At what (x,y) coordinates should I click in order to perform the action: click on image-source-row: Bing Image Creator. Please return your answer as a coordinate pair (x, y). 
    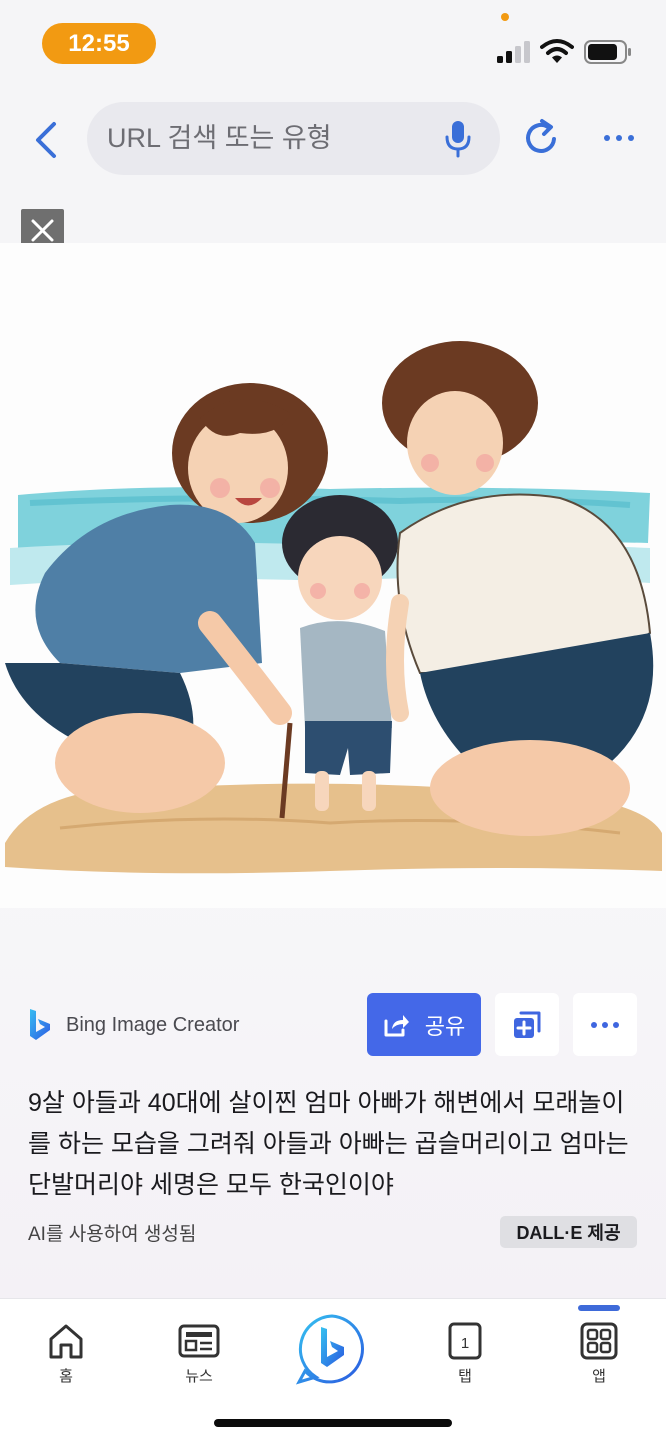
    Looking at the image, I should click on (133, 1025).